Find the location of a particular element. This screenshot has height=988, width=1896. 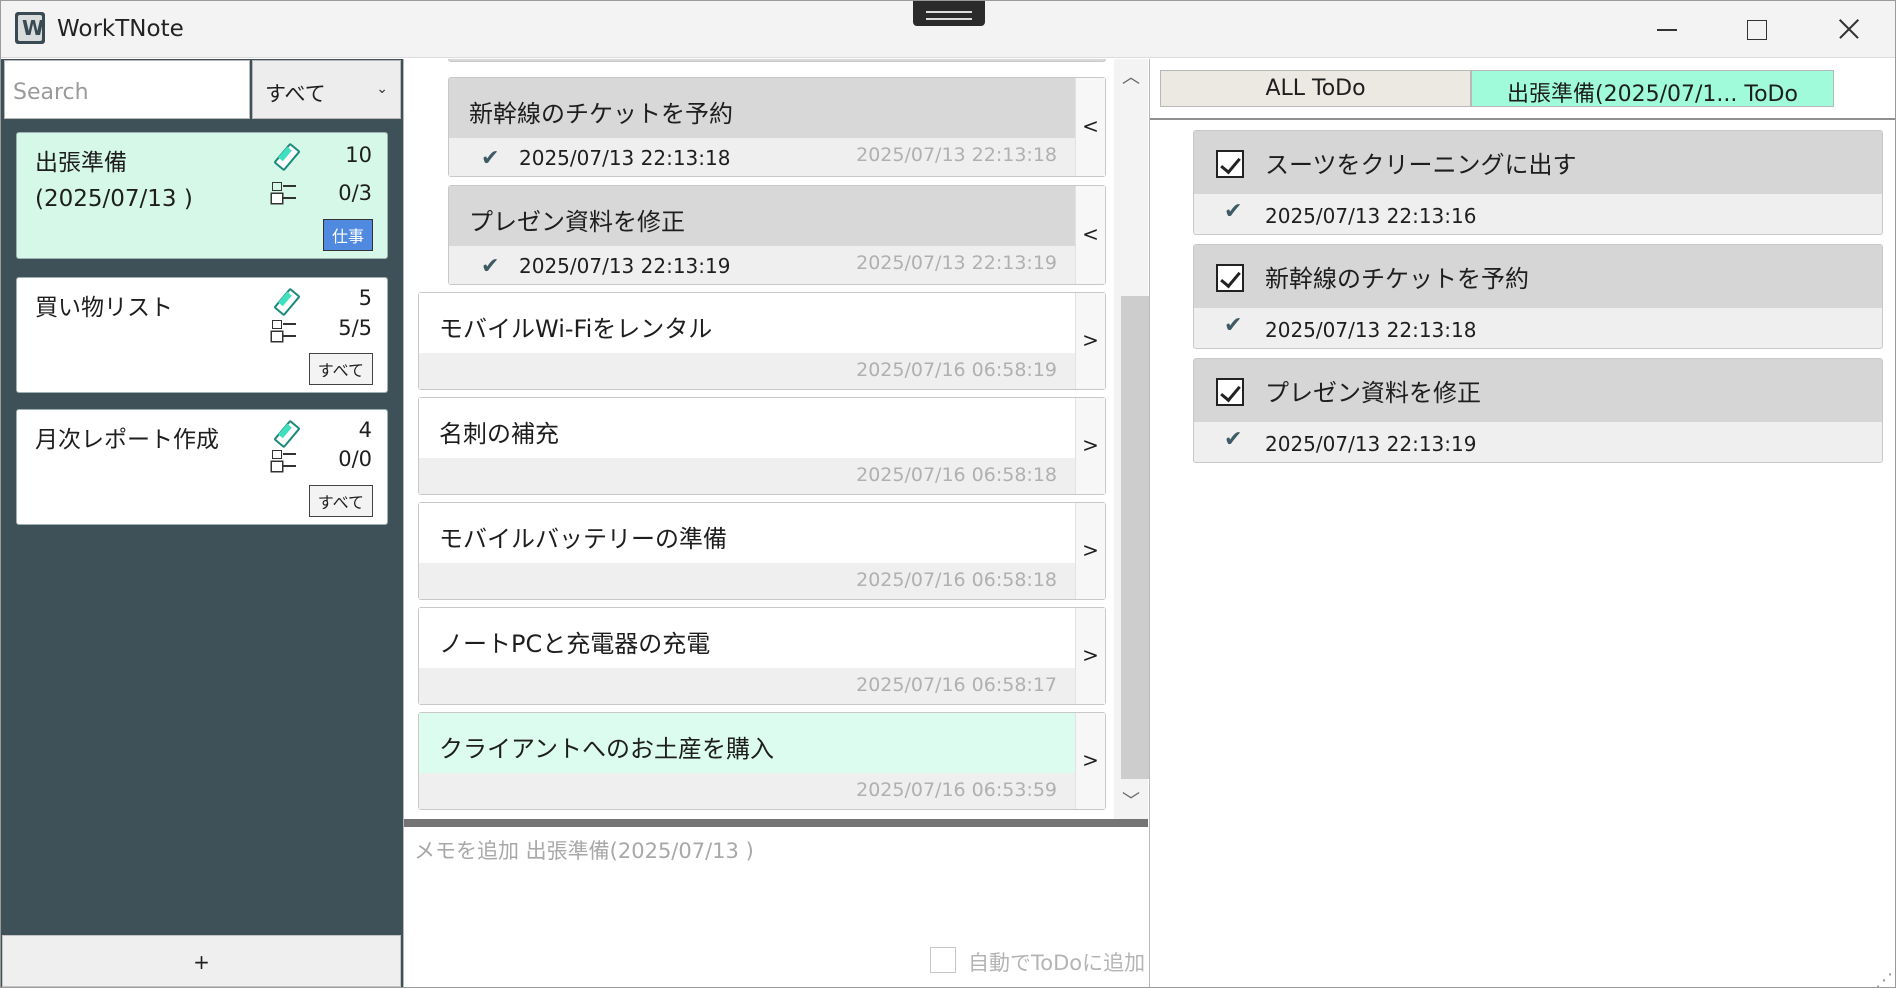

splitter is located at coordinates (776, 823).